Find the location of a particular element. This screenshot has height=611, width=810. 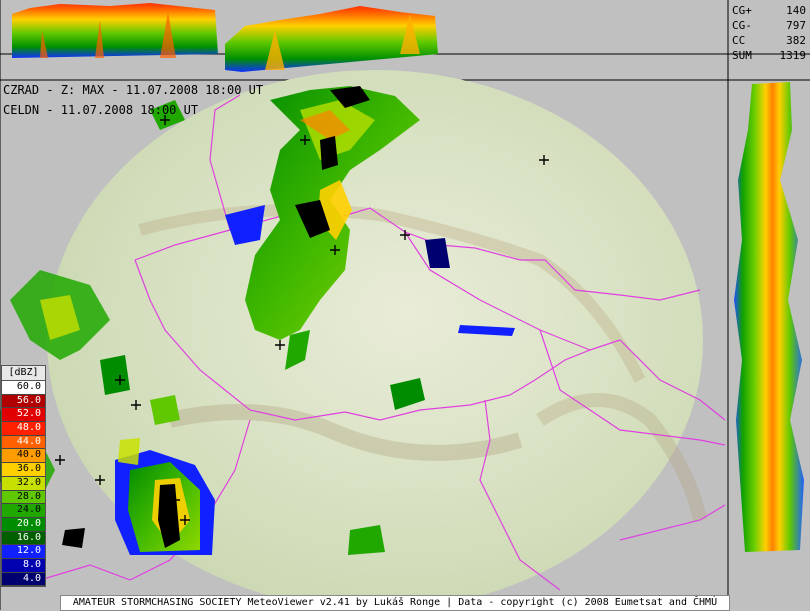

legend-level: 20.0 is located at coordinates (23, 524).